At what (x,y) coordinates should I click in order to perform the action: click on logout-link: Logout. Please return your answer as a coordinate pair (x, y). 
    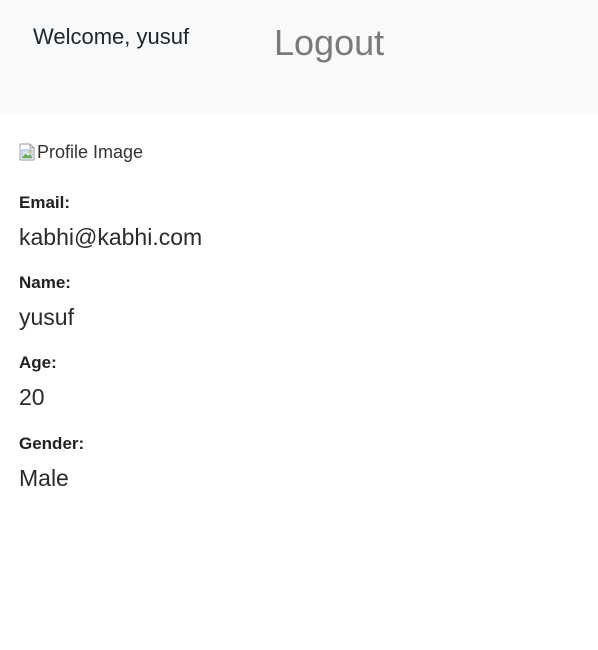
    Looking at the image, I should click on (329, 43).